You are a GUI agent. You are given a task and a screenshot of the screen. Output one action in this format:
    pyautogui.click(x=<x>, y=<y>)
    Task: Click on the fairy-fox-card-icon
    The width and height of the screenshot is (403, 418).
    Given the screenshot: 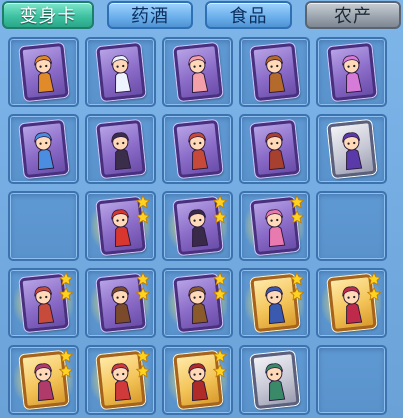 What is the action you would take?
    pyautogui.click(x=351, y=72)
    